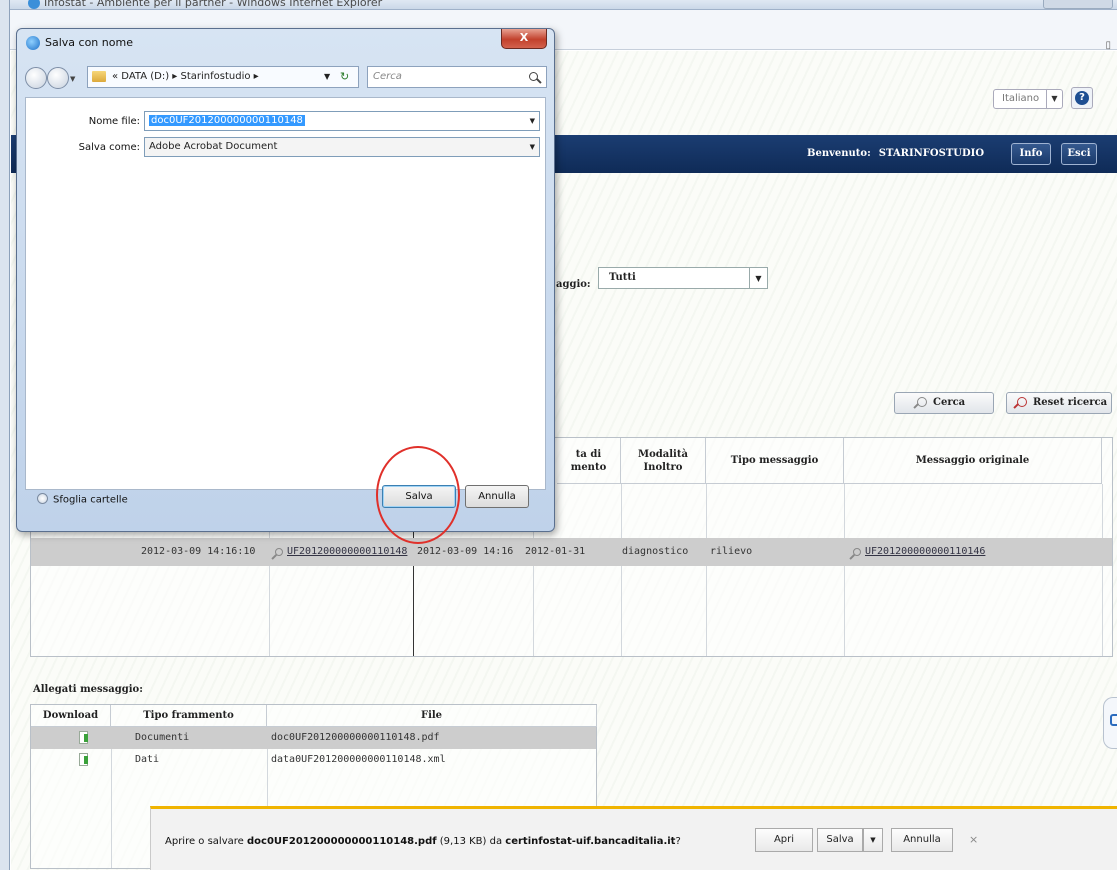  Describe the element at coordinates (497, 496) in the screenshot. I see `cancel-button: Annulla` at that location.